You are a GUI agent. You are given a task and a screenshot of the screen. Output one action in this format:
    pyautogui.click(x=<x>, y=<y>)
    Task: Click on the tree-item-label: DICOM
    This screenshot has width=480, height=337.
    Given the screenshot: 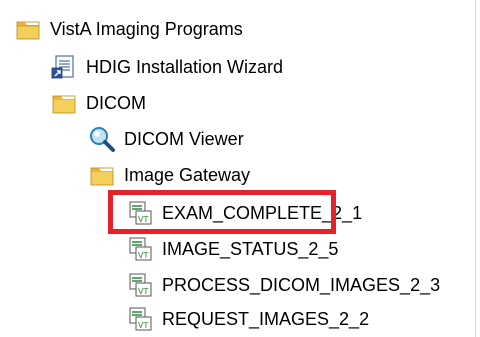 What is the action you would take?
    pyautogui.click(x=116, y=103)
    